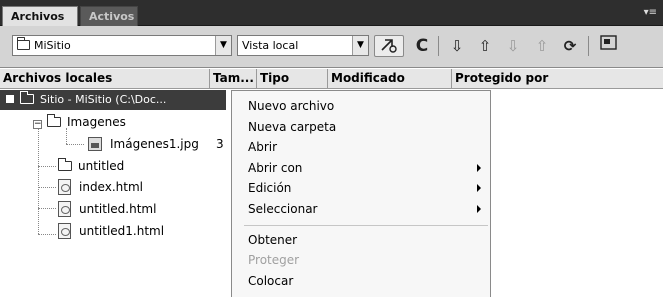 The image size is (663, 297). I want to click on menu-item-put: Colocar, so click(270, 281).